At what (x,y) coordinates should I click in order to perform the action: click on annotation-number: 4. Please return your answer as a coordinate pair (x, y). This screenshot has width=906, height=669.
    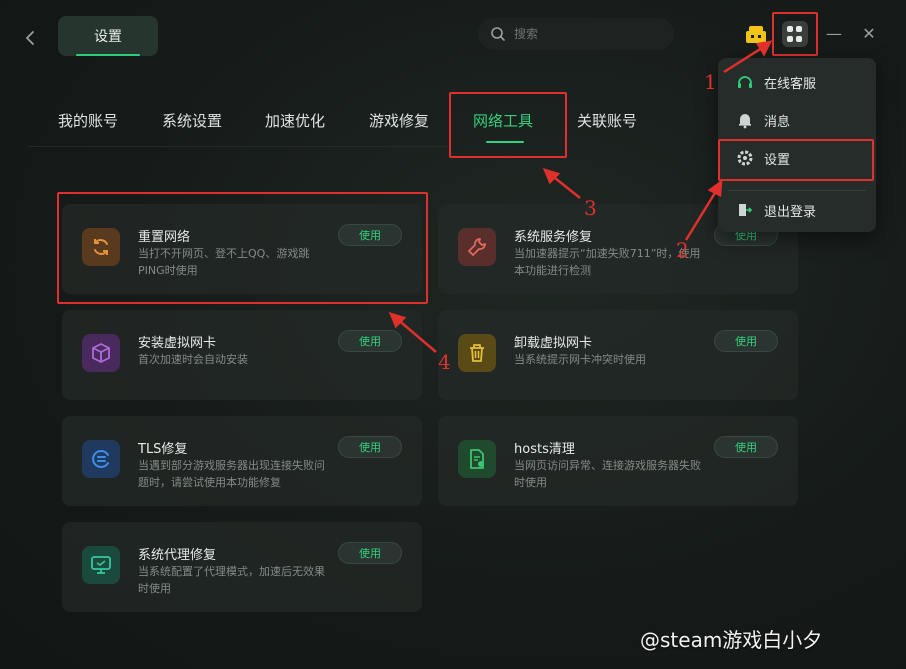
    Looking at the image, I should click on (444, 362).